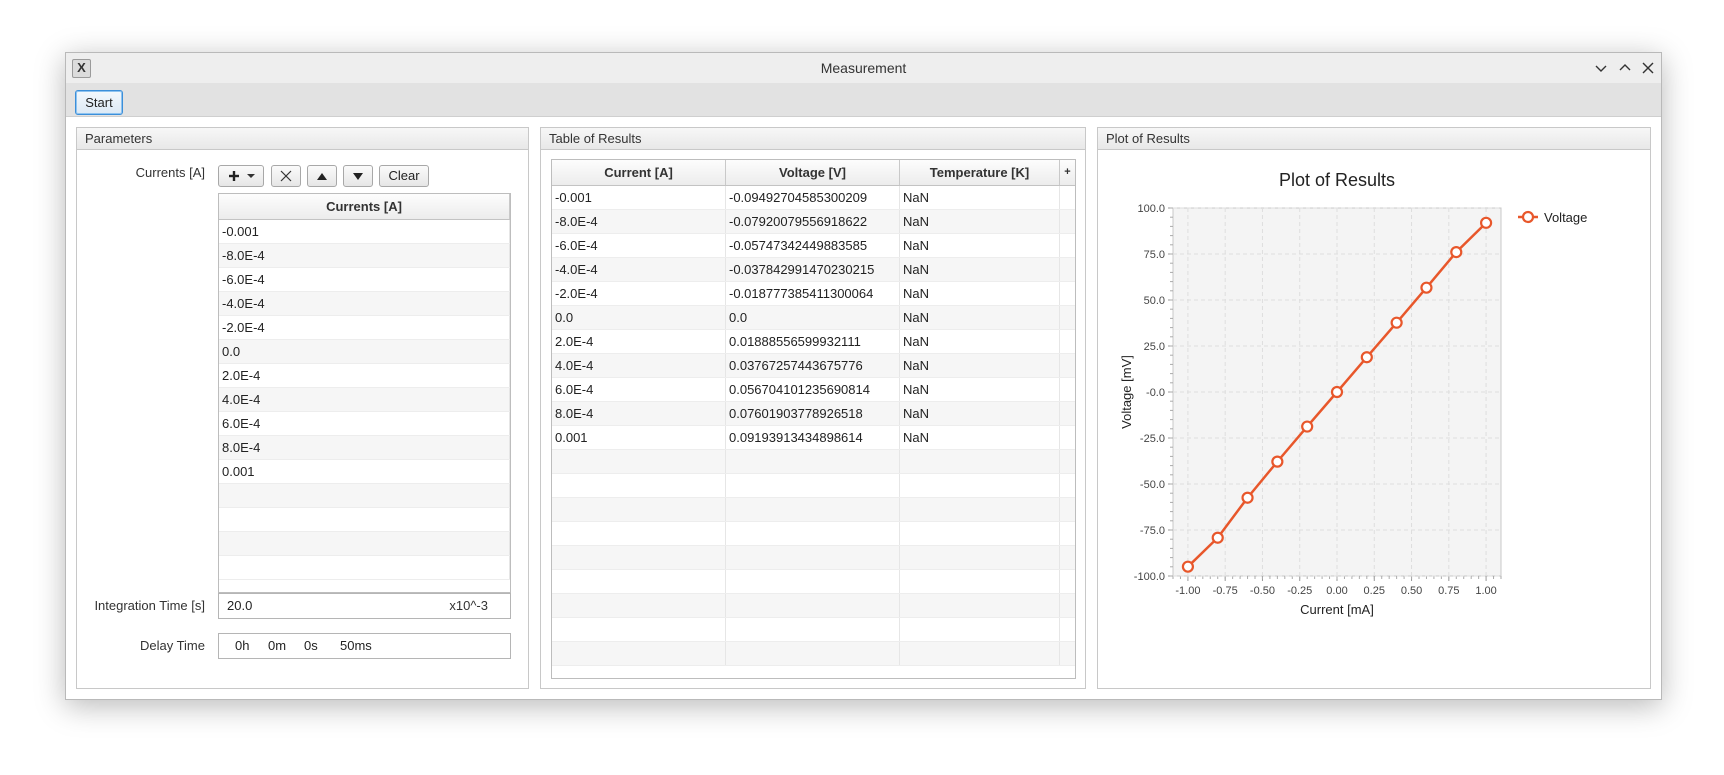  What do you see at coordinates (364, 606) in the screenshot?
I see `integration-time-field: 20.0 x10^-3` at bounding box center [364, 606].